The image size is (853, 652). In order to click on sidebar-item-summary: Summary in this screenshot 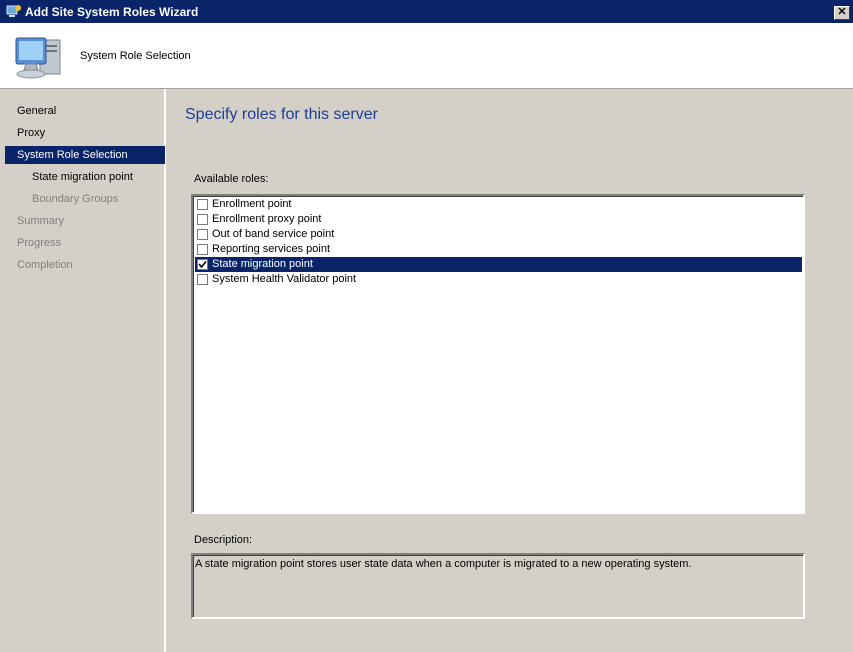, I will do `click(41, 221)`.